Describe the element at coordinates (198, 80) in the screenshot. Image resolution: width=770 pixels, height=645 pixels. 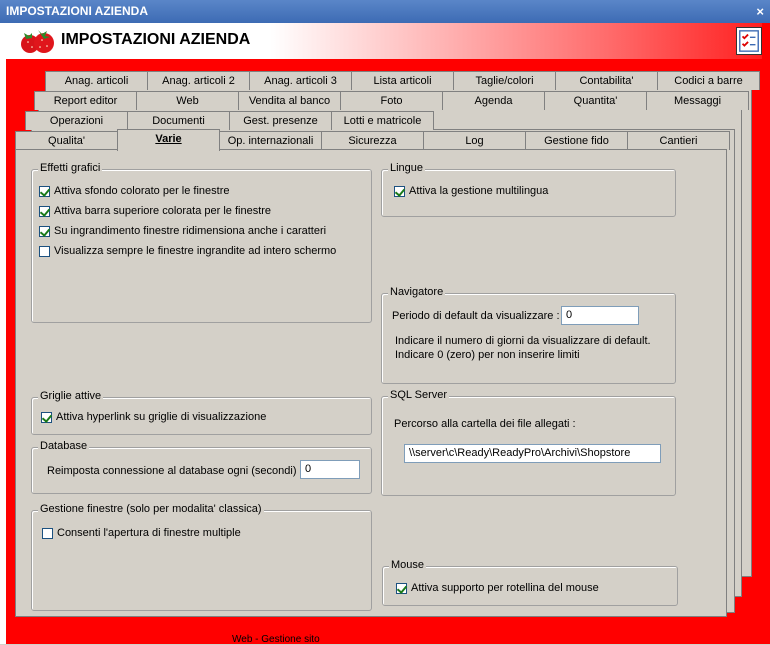
I see `tab-anag-articoli-2: Anag. articoli 2` at that location.